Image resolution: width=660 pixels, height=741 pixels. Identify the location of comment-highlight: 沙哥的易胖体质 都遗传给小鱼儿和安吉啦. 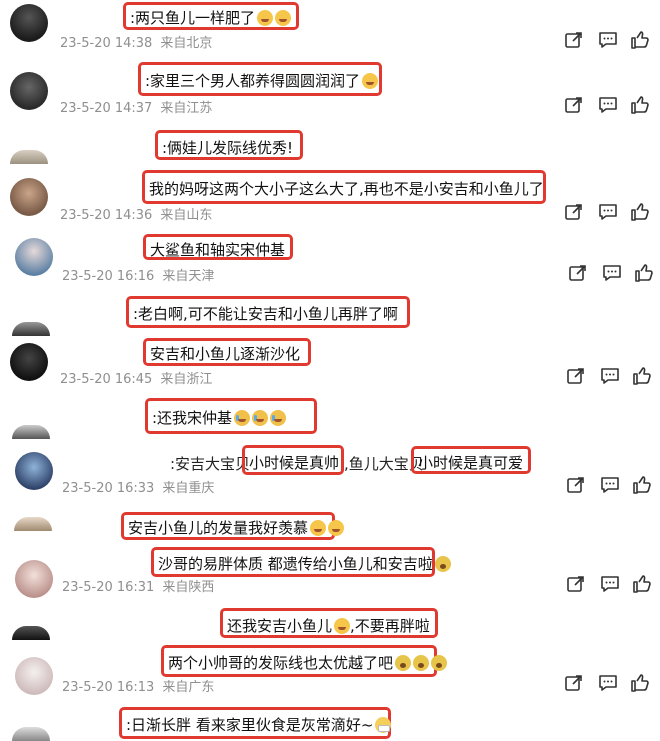
(301, 562).